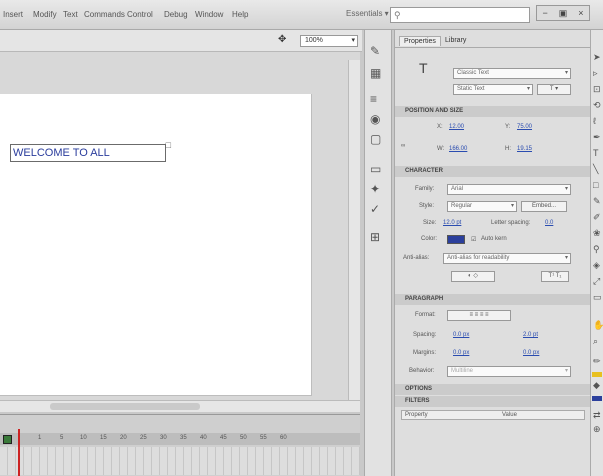 The height and width of the screenshot is (476, 603). What do you see at coordinates (524, 127) in the screenshot?
I see `y-value: 75.00` at bounding box center [524, 127].